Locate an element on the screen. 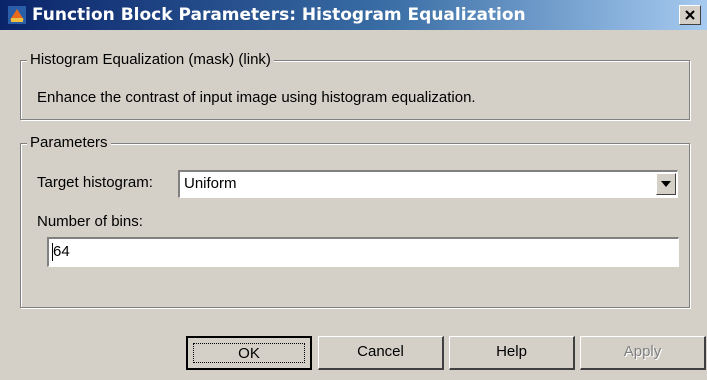 The height and width of the screenshot is (380, 707). apply-button-label: Apply is located at coordinates (642, 351).